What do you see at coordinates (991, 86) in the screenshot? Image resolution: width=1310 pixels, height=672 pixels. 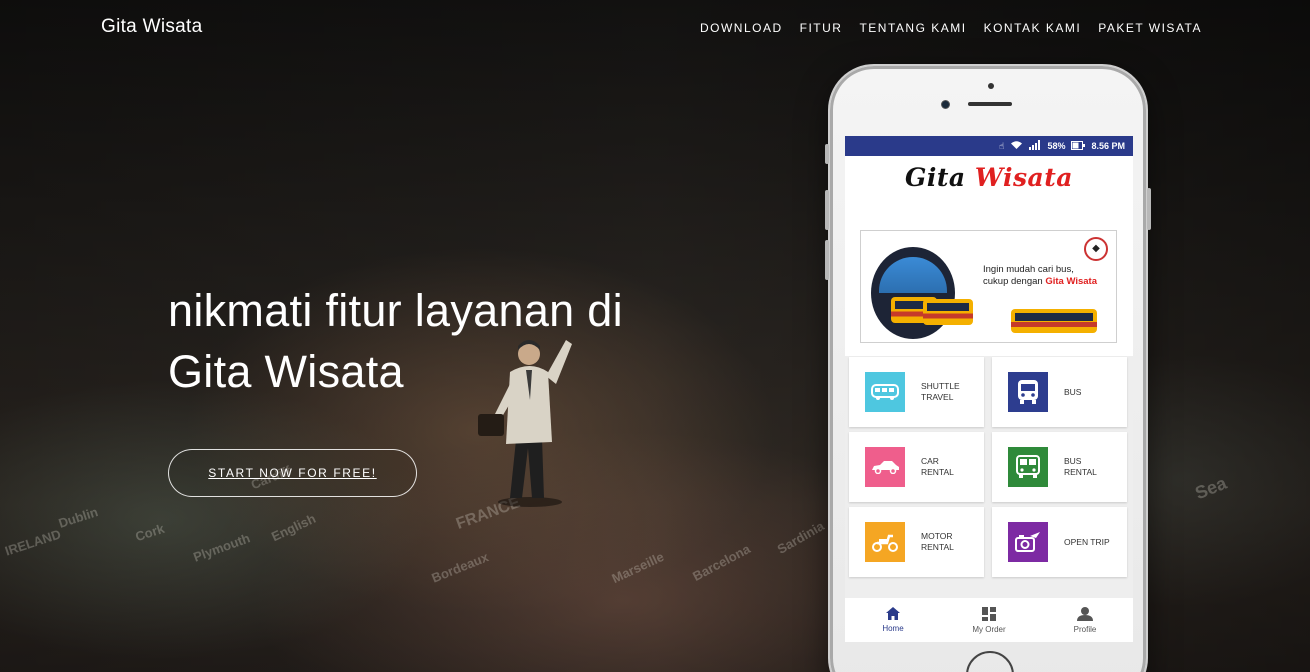 I see `proximity-sensor` at bounding box center [991, 86].